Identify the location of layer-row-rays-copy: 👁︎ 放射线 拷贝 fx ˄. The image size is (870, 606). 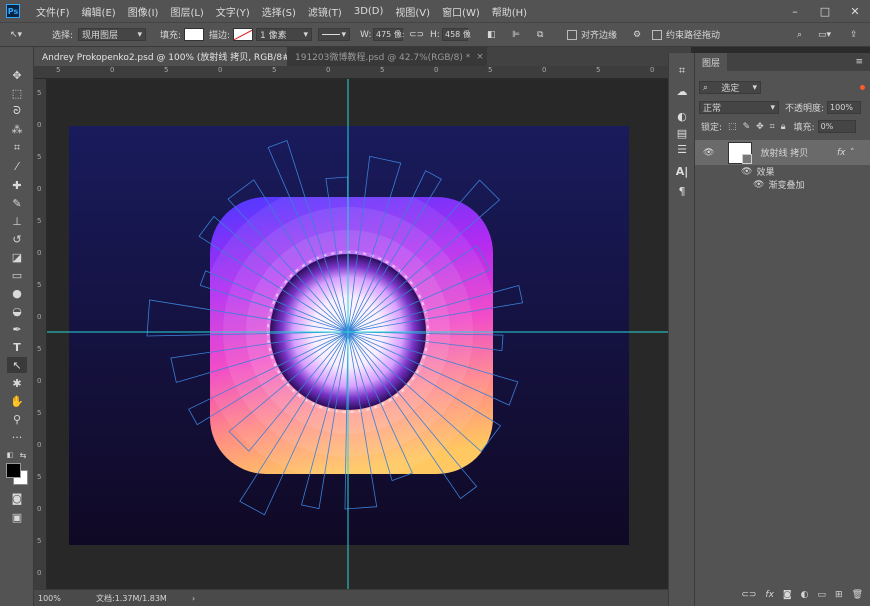
(782, 152).